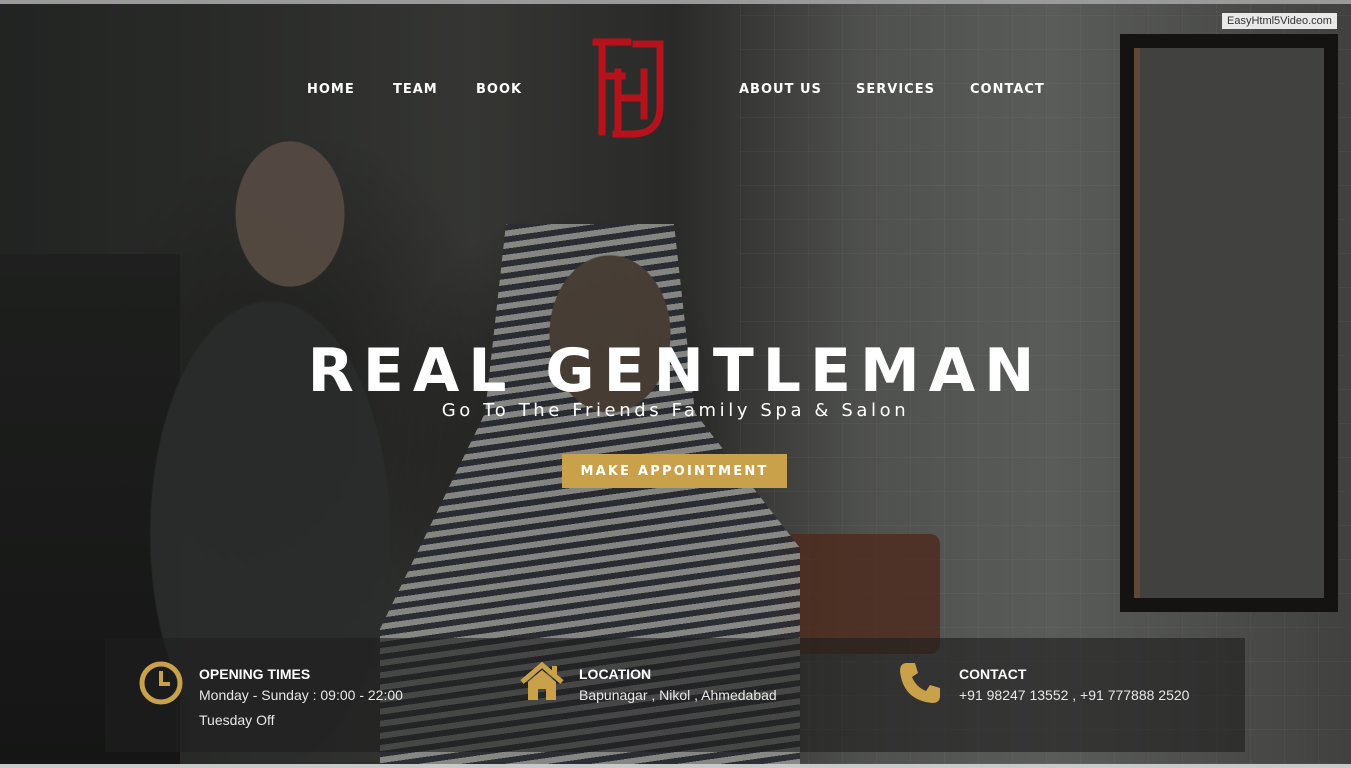  What do you see at coordinates (415, 89) in the screenshot?
I see `nav-team: TEAM` at bounding box center [415, 89].